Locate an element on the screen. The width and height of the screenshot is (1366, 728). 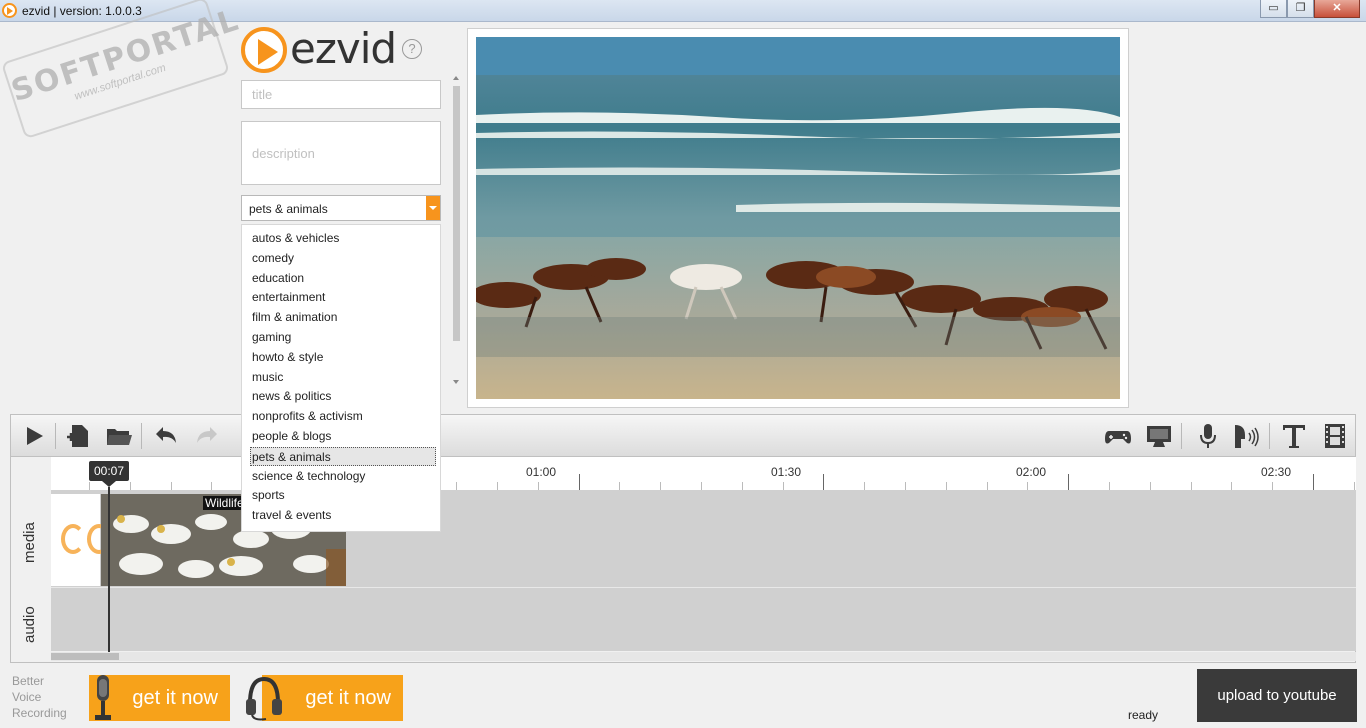
promo-text-line: Recording is located at coordinates (39, 713).